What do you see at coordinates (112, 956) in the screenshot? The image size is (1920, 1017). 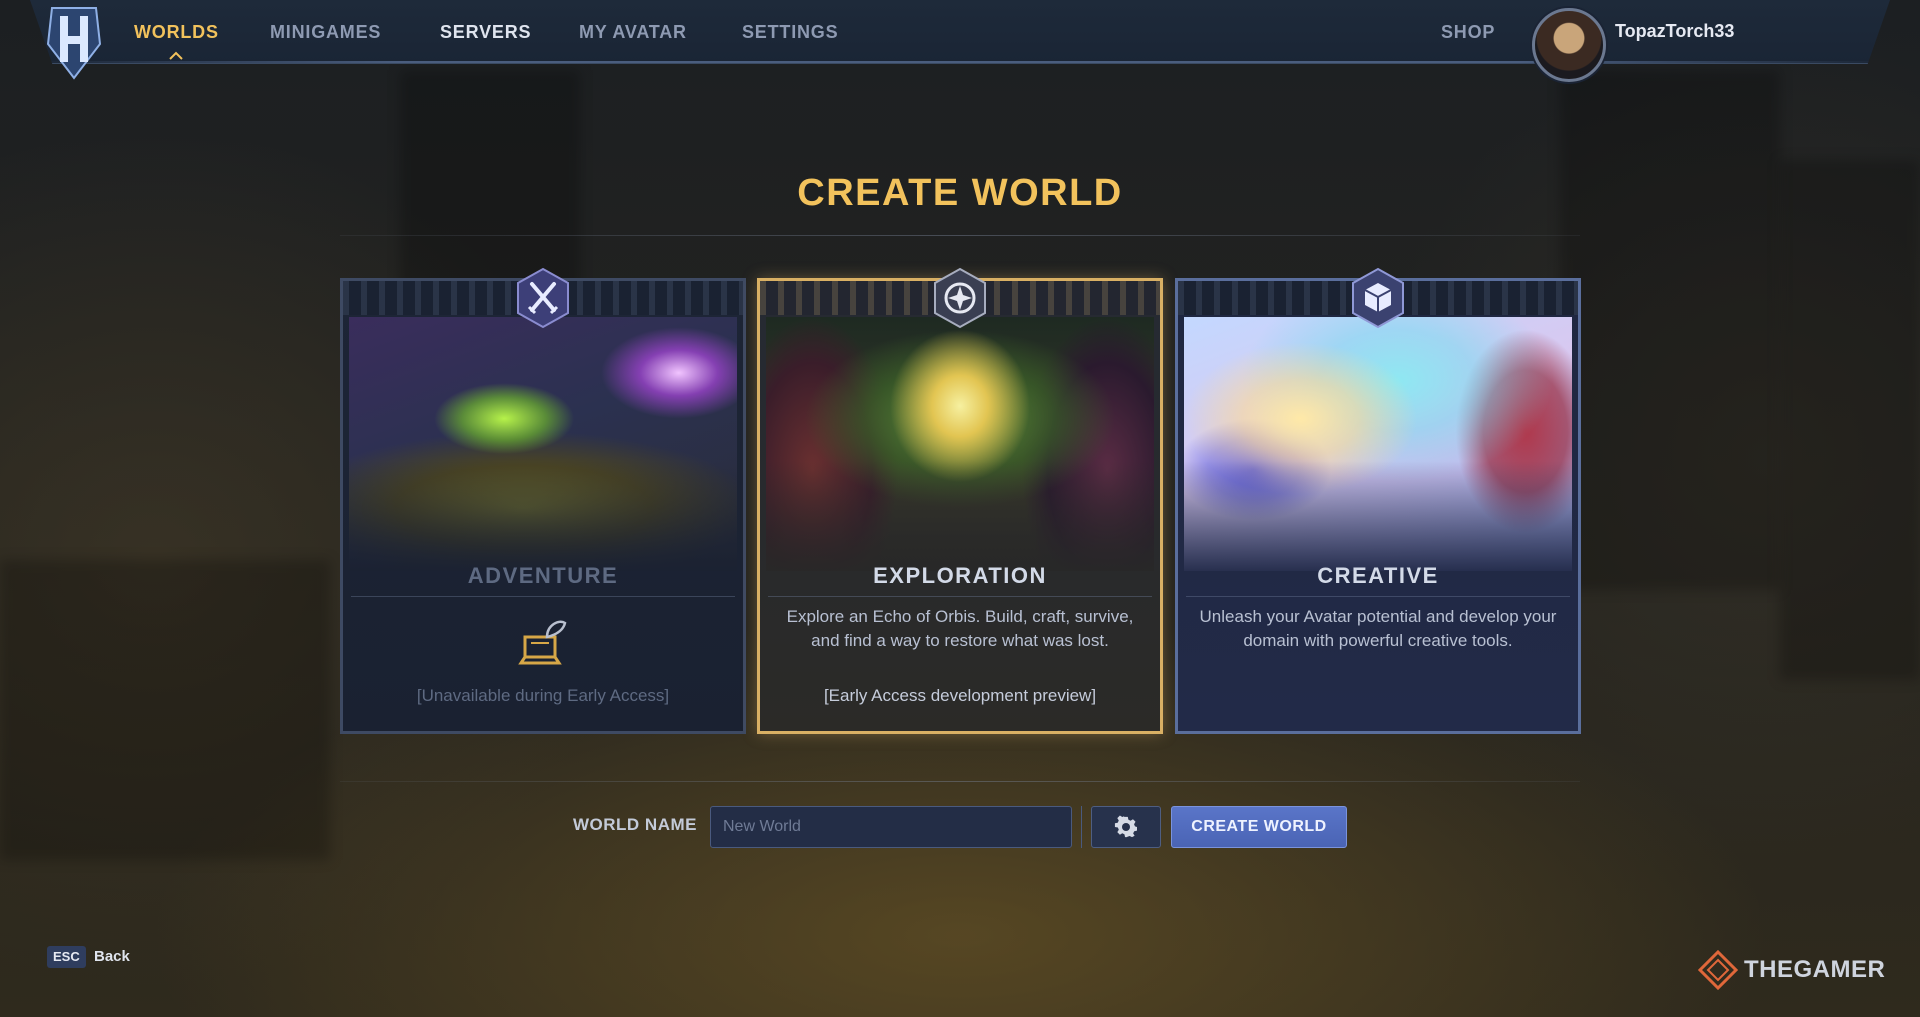 I see `back-label: Back` at bounding box center [112, 956].